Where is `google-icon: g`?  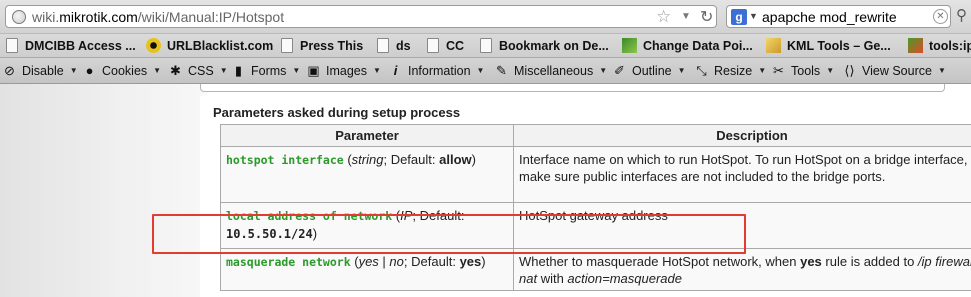
google-icon: g is located at coordinates (739, 17).